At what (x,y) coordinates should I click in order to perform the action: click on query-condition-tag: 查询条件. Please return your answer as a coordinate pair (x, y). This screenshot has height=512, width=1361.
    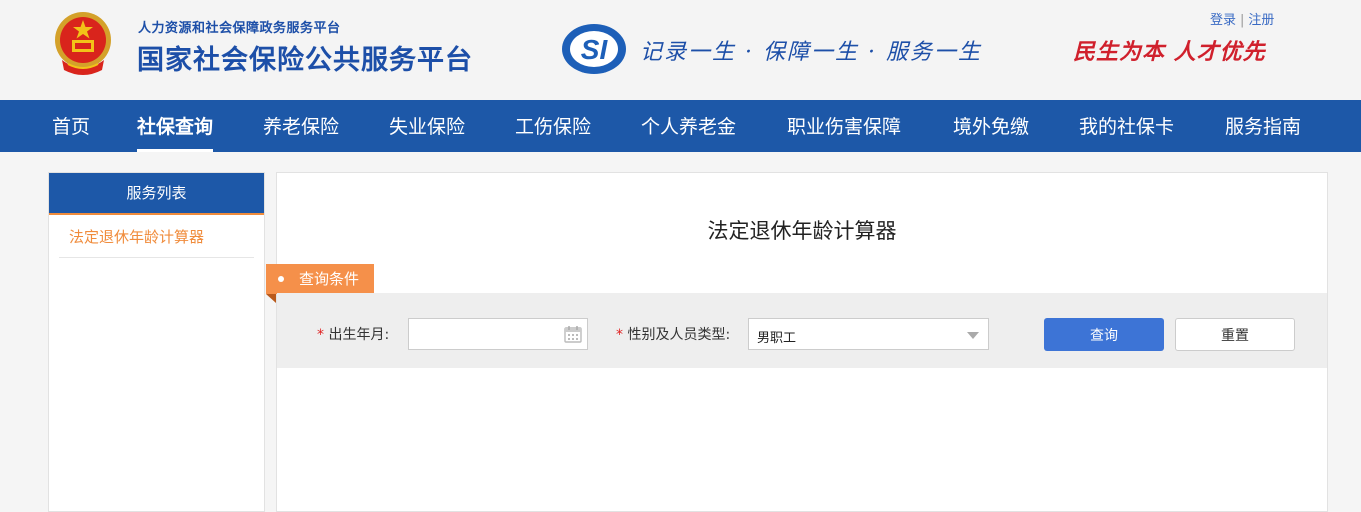
    Looking at the image, I should click on (320, 283).